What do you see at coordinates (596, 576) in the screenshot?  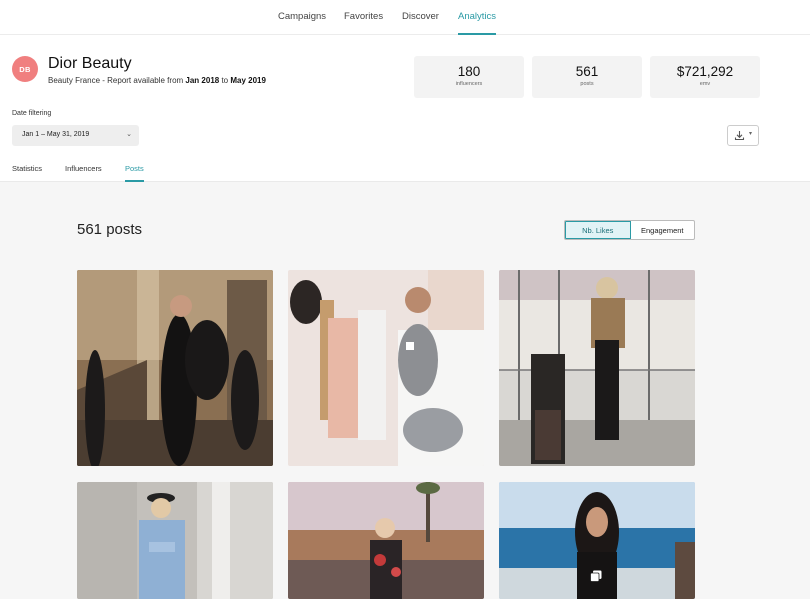 I see `multiple-images-icon` at bounding box center [596, 576].